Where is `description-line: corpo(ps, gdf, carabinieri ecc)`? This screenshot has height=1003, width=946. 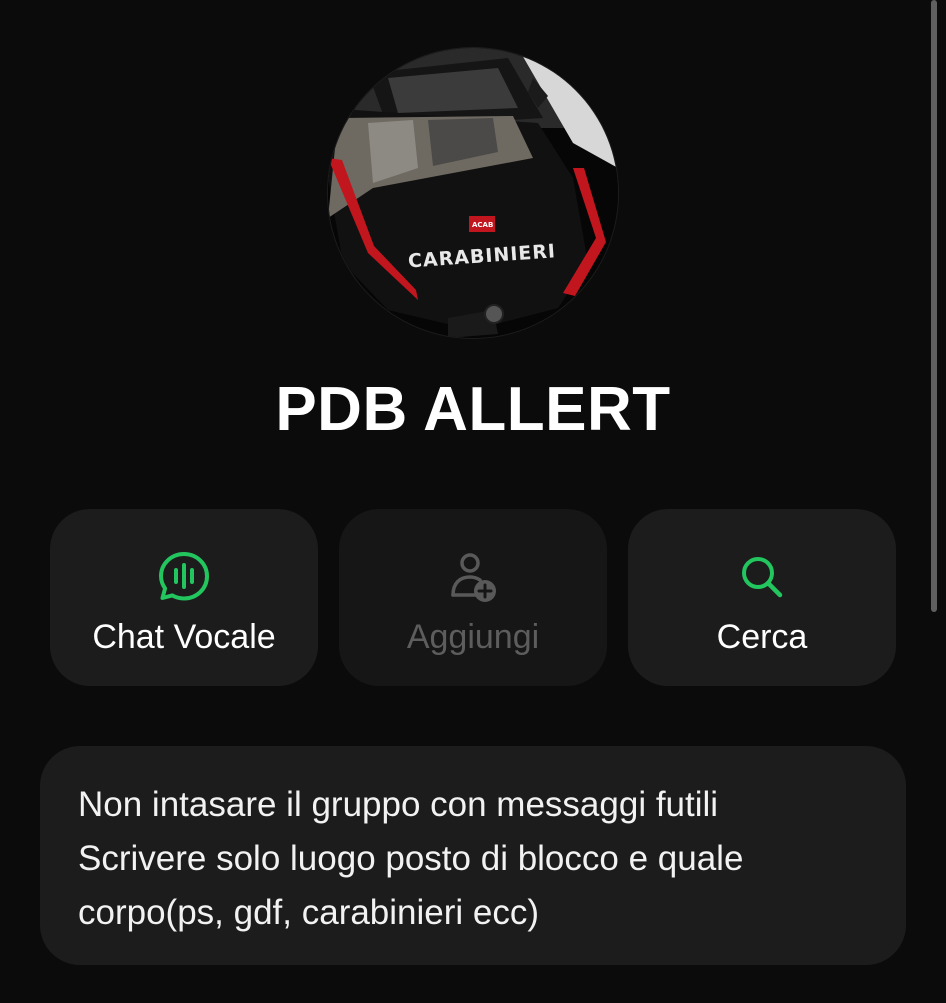 description-line: corpo(ps, gdf, carabinieri ecc) is located at coordinates (309, 912).